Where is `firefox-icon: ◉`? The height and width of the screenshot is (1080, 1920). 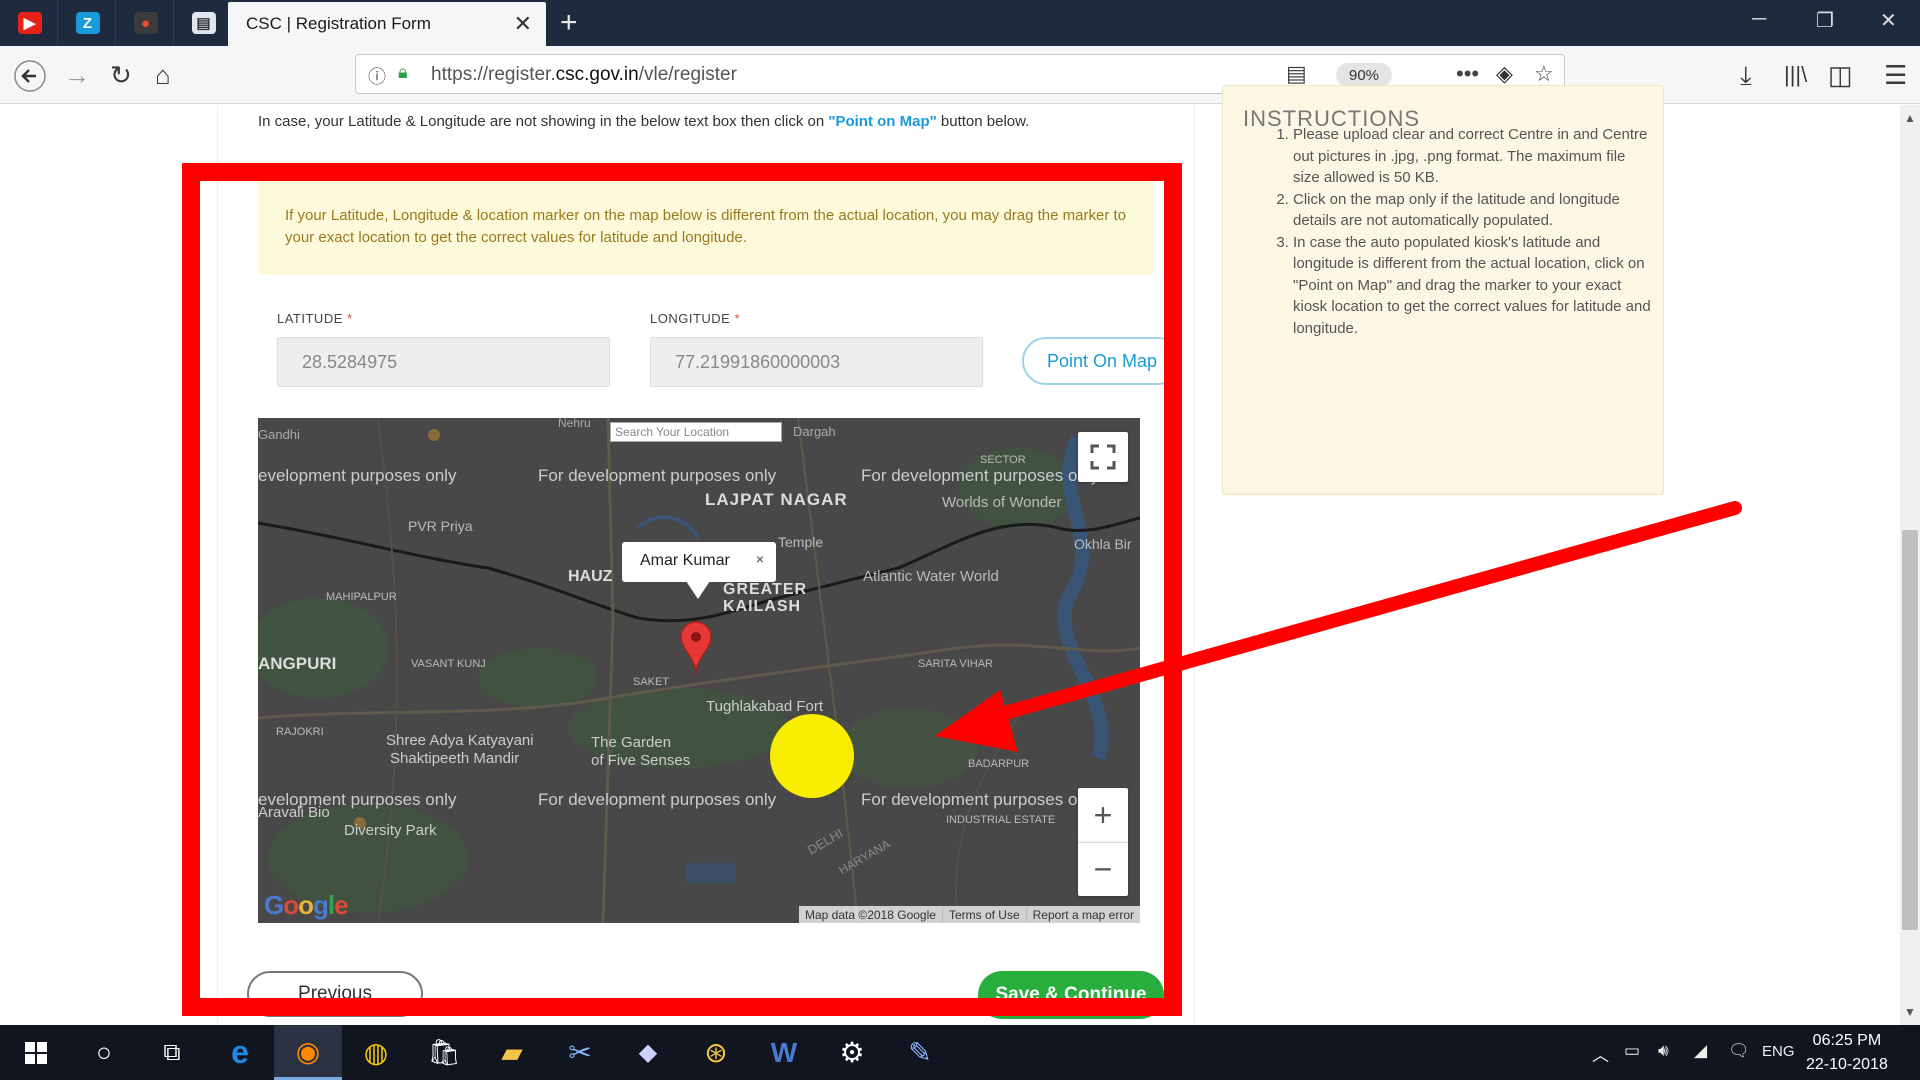
firefox-icon: ◉ is located at coordinates (308, 1052).